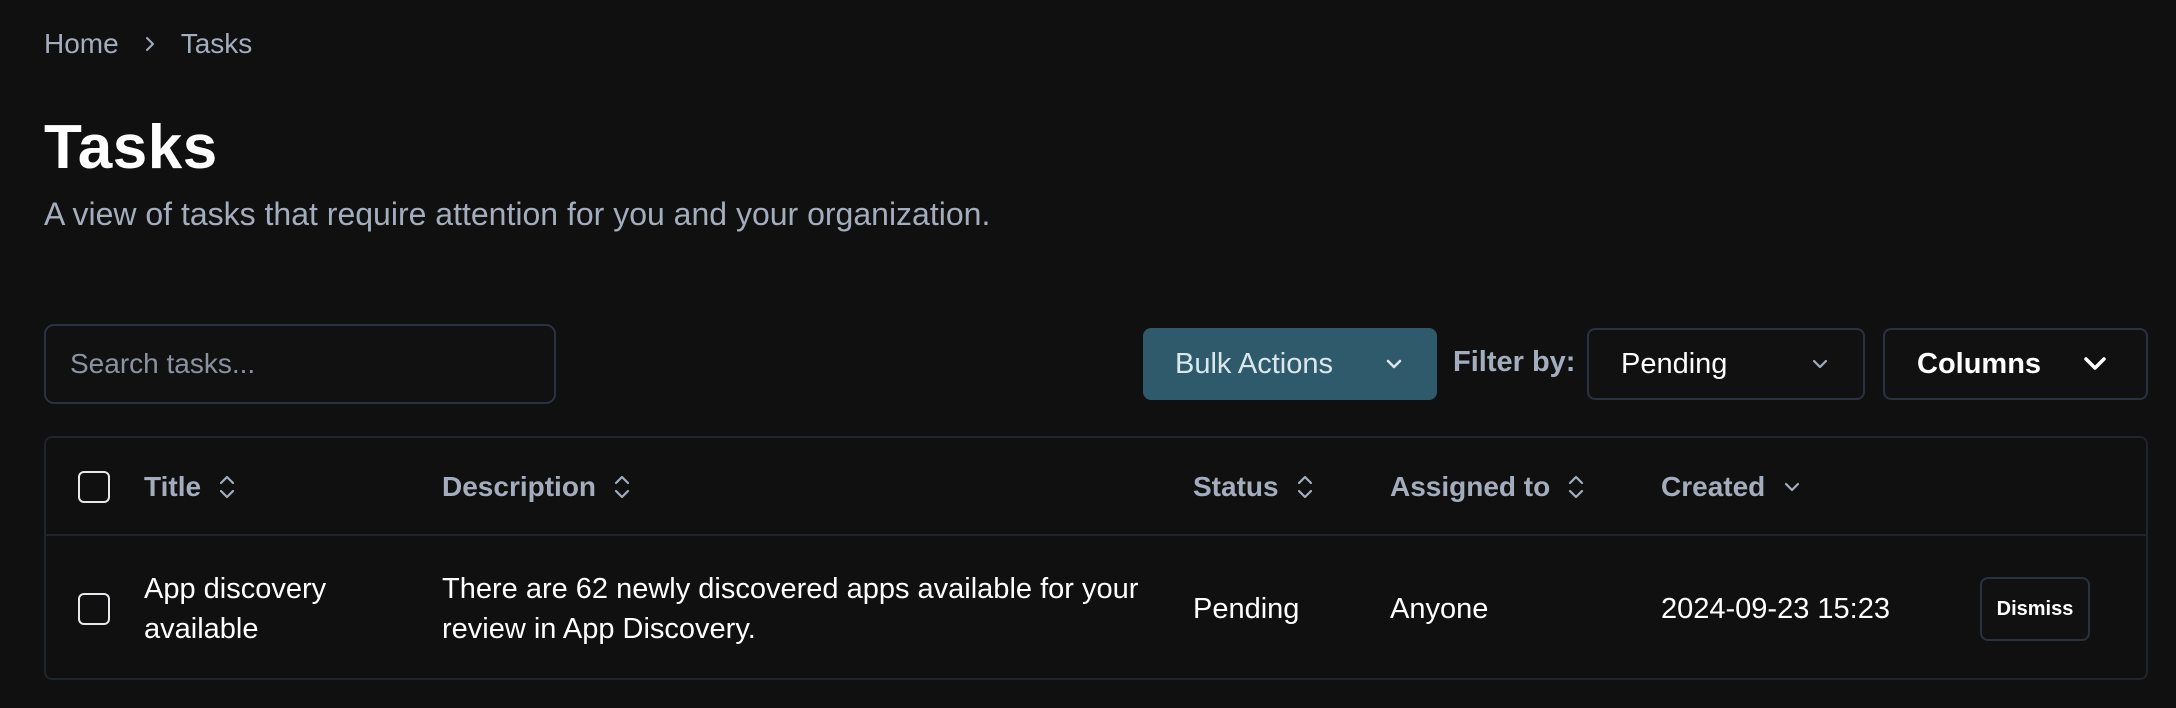  I want to click on column-header-status: Status, so click(1254, 487).